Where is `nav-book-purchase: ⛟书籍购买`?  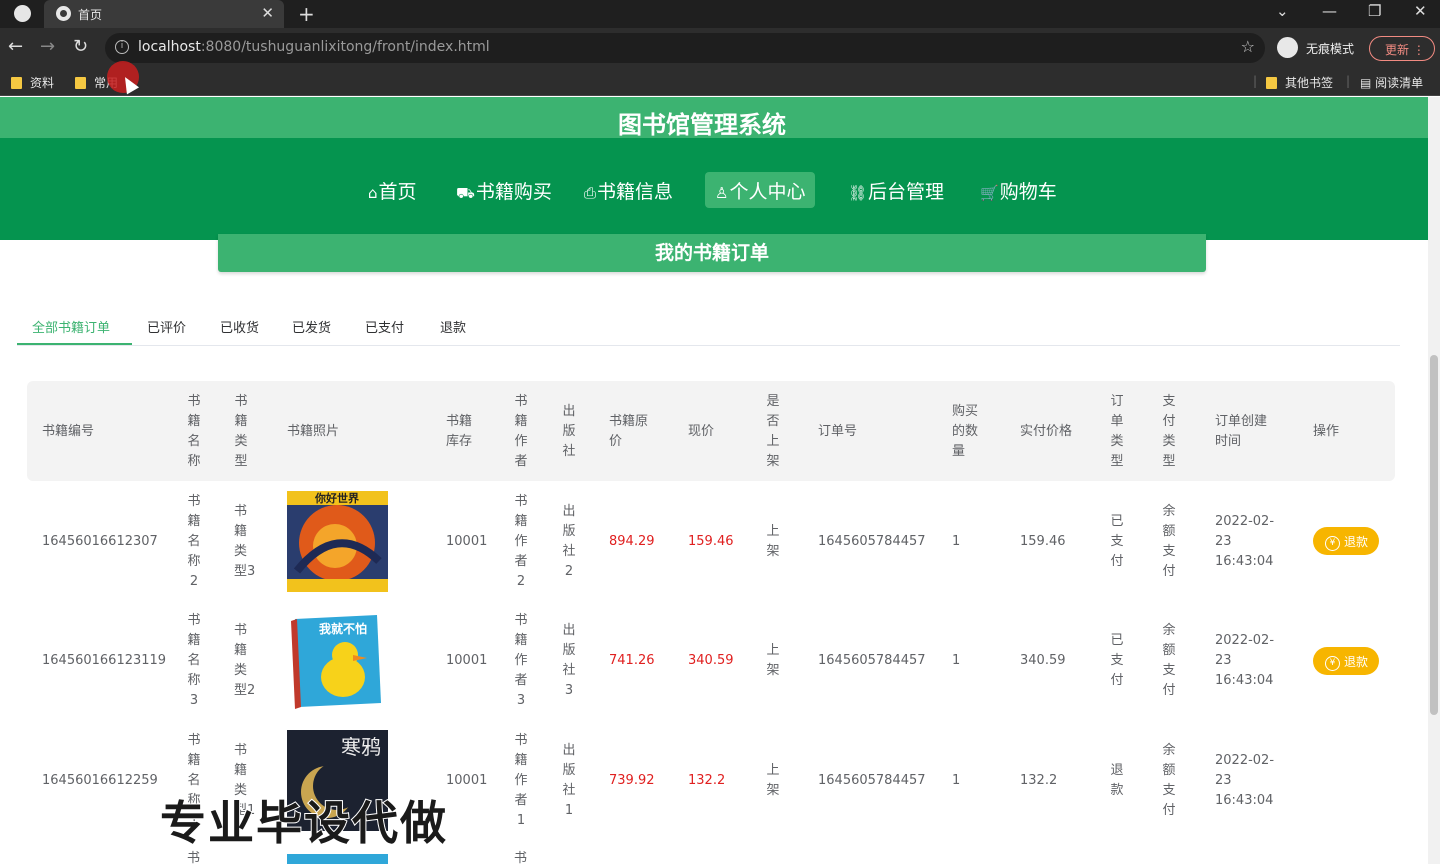 nav-book-purchase: ⛟书籍购买 is located at coordinates (504, 190).